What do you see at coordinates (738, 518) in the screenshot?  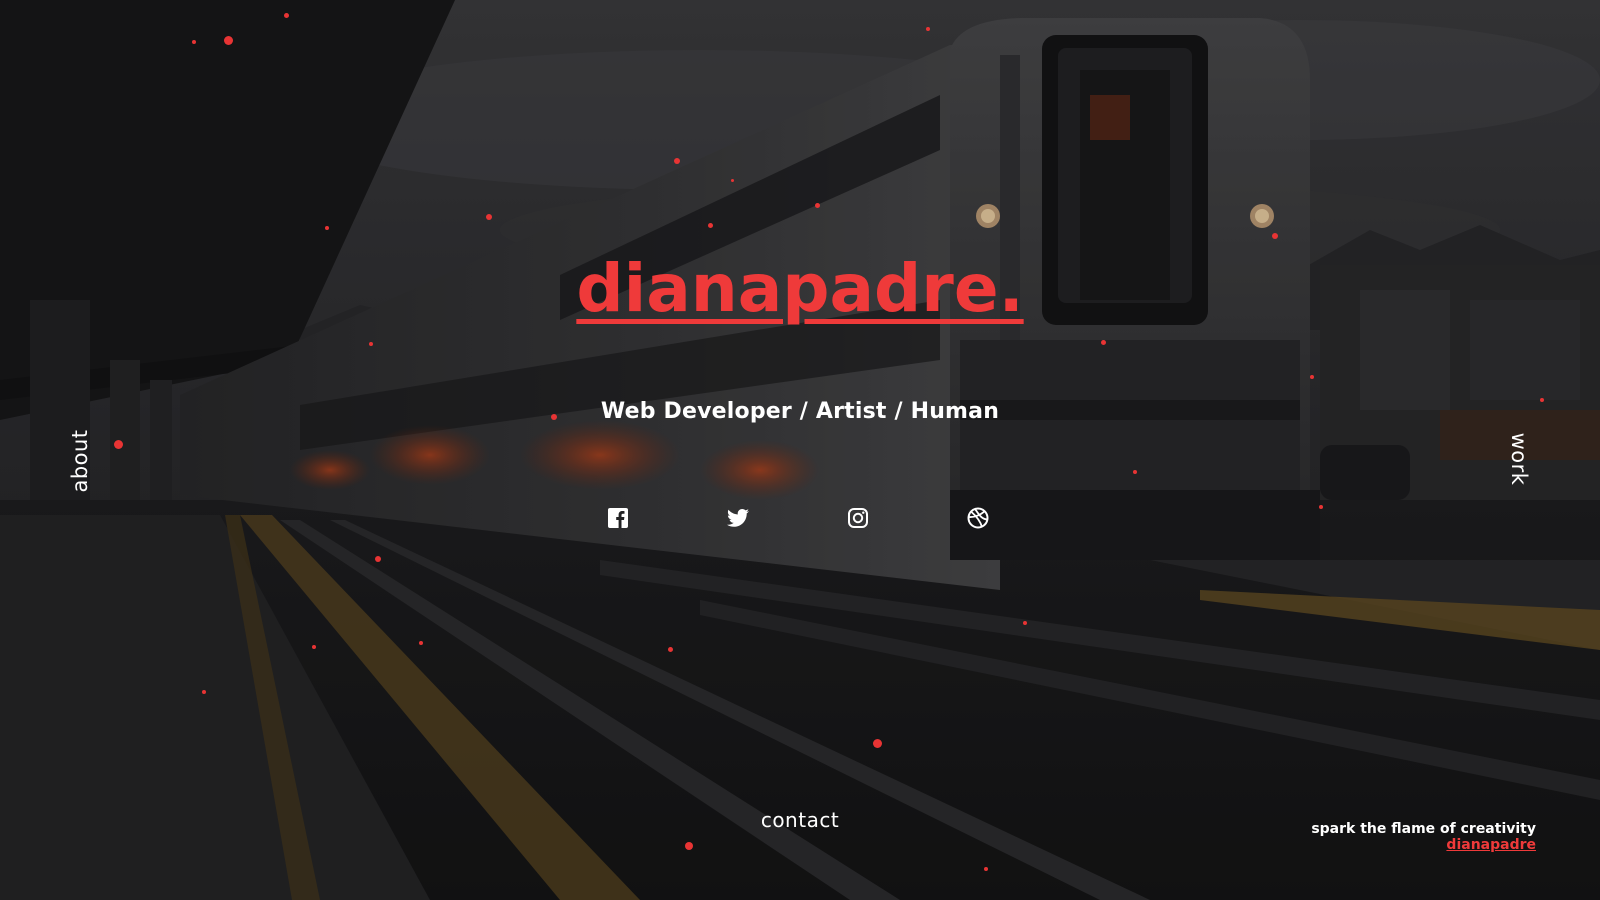 I see `twitter-icon` at bounding box center [738, 518].